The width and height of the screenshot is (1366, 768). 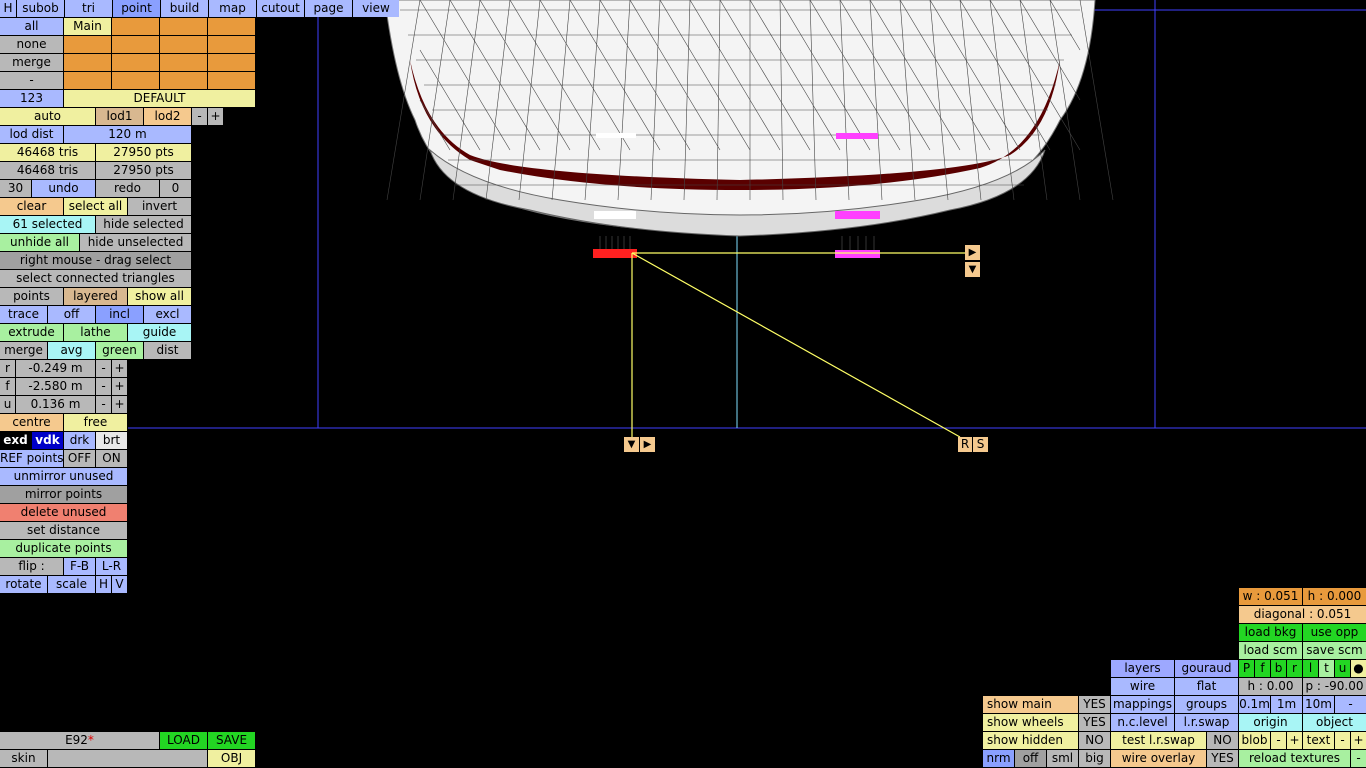 What do you see at coordinates (972, 269) in the screenshot?
I see `gizmo-move-down-handle: ▼` at bounding box center [972, 269].